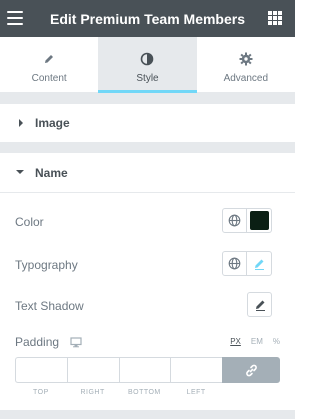  I want to click on padding-right-input, so click(92, 370).